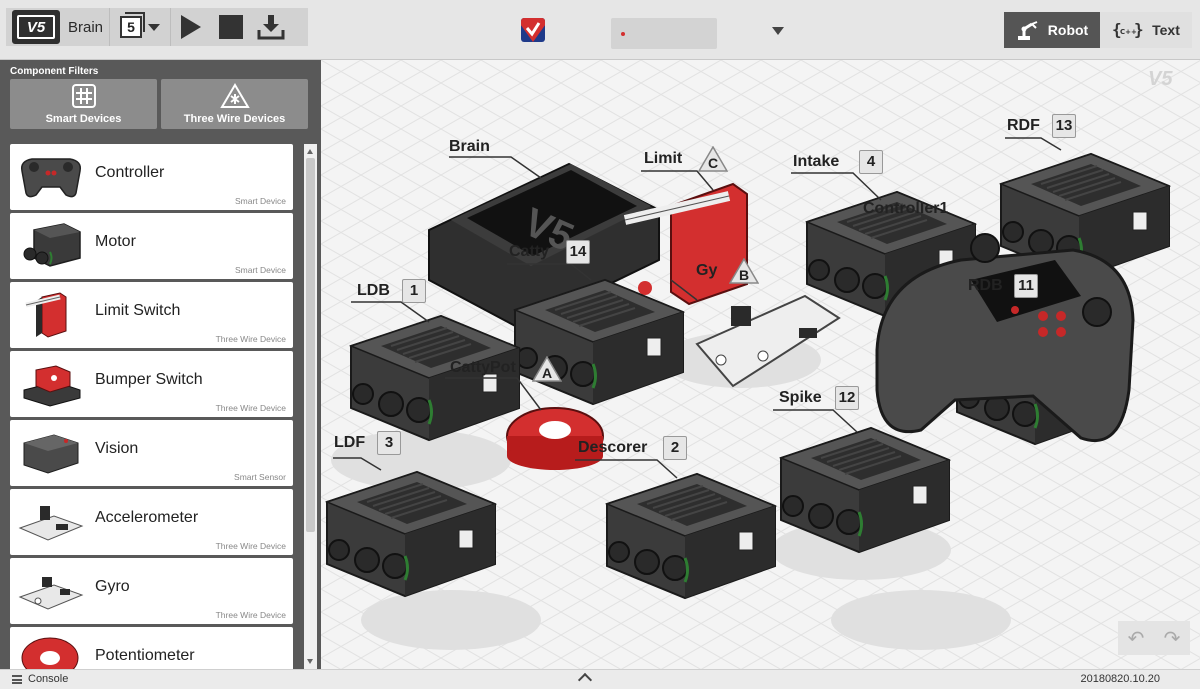  Describe the element at coordinates (234, 95) in the screenshot. I see `asterisk-triangle-icon` at that location.